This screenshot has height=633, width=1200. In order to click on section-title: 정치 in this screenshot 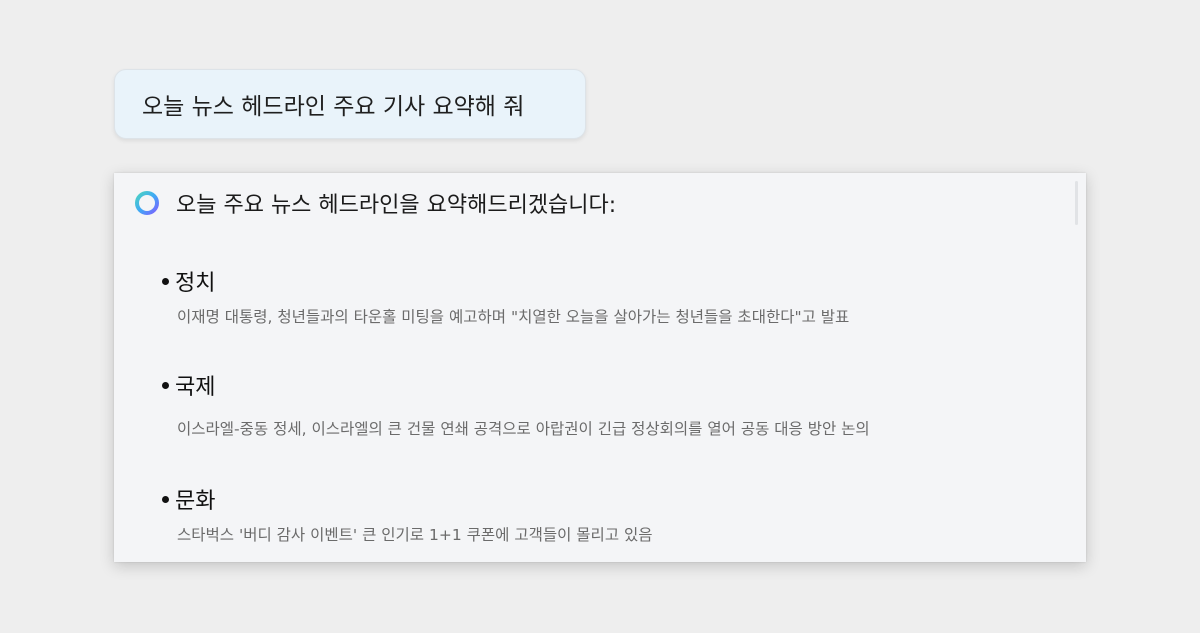, I will do `click(195, 283)`.